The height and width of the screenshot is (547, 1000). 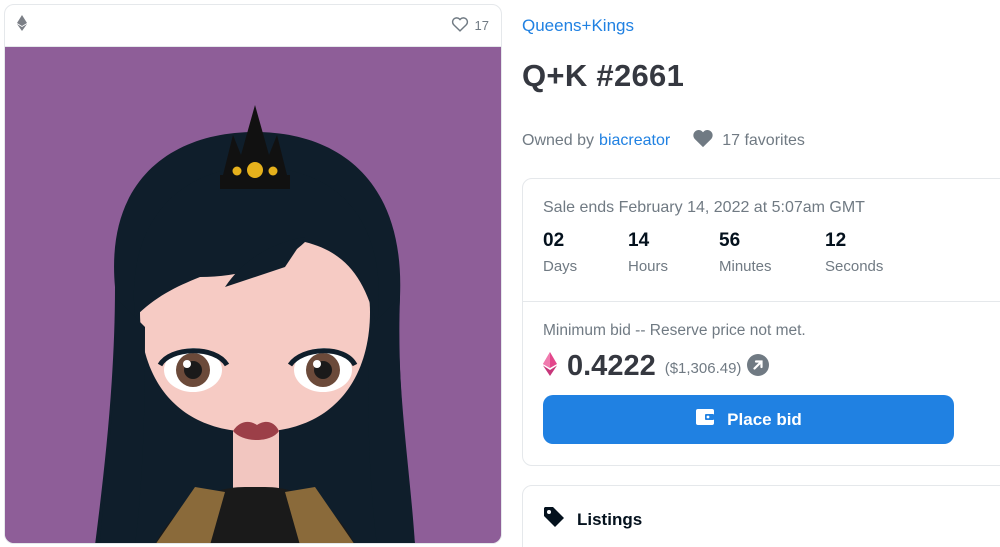 I want to click on owner-row: Owned by biacreator 17 favorites, so click(x=663, y=140).